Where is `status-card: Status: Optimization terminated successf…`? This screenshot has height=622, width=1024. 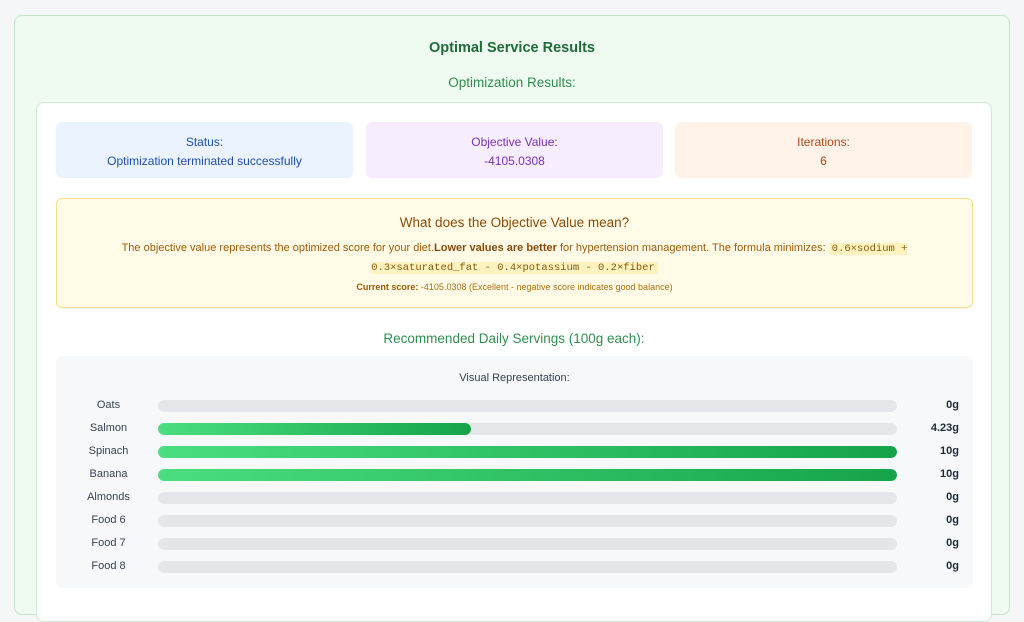
status-card: Status: Optimization terminated successf… is located at coordinates (204, 150).